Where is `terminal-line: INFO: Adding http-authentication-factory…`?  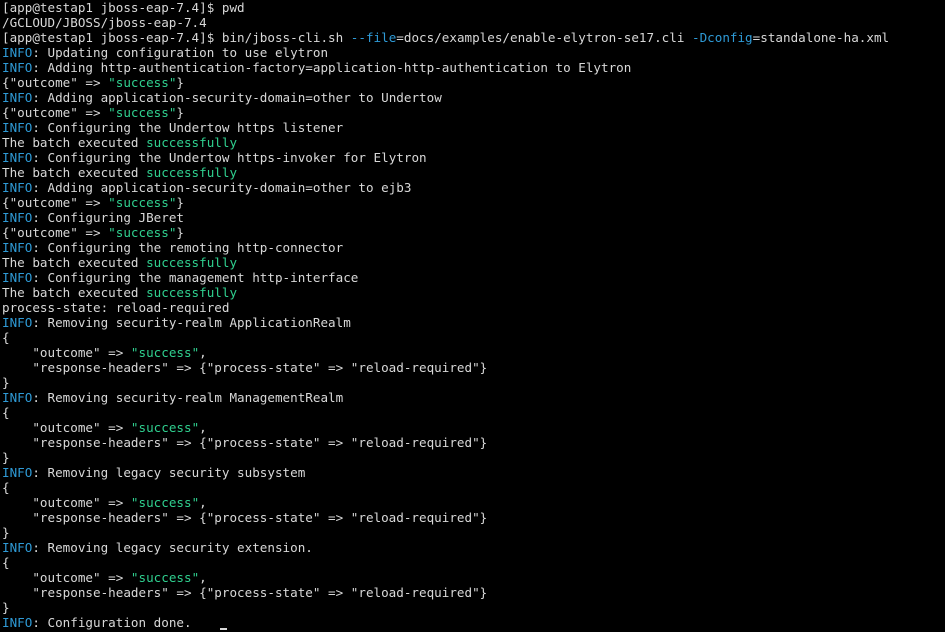
terminal-line: INFO: Adding http-authentication-factory… is located at coordinates (473, 67).